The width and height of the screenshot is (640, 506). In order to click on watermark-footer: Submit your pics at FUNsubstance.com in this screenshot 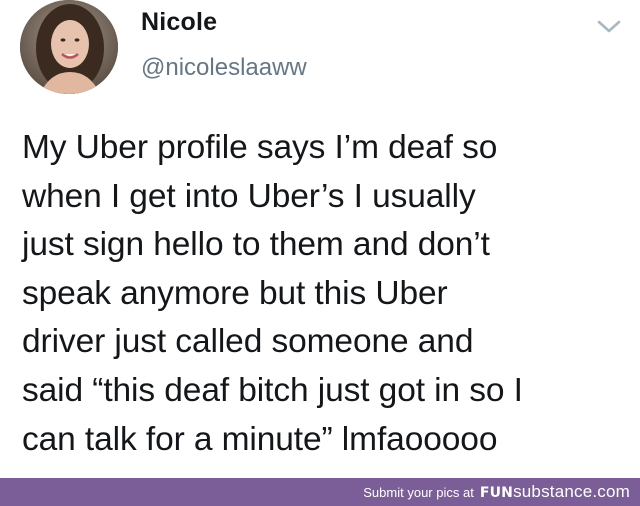, I will do `click(320, 492)`.